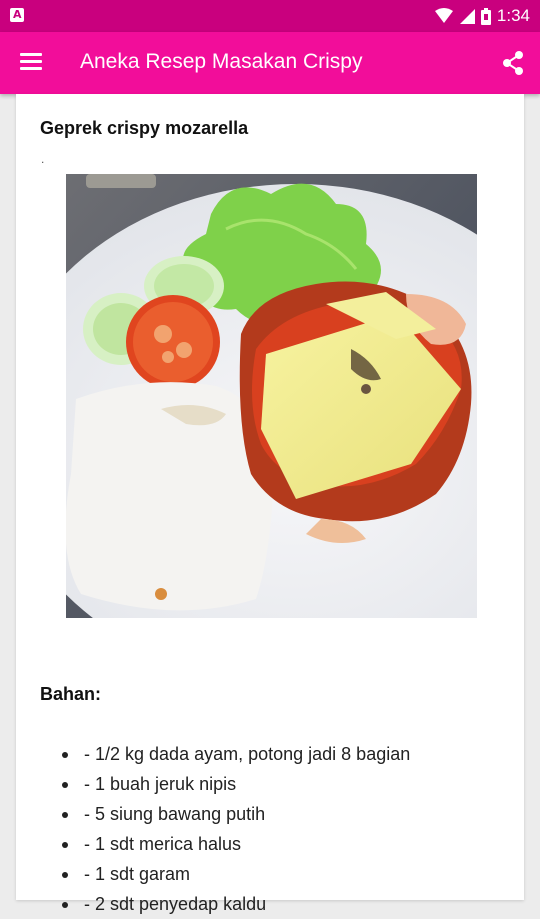 The width and height of the screenshot is (540, 919). I want to click on ingredient-item: - 1 buah jeruk nipis, so click(236, 784).